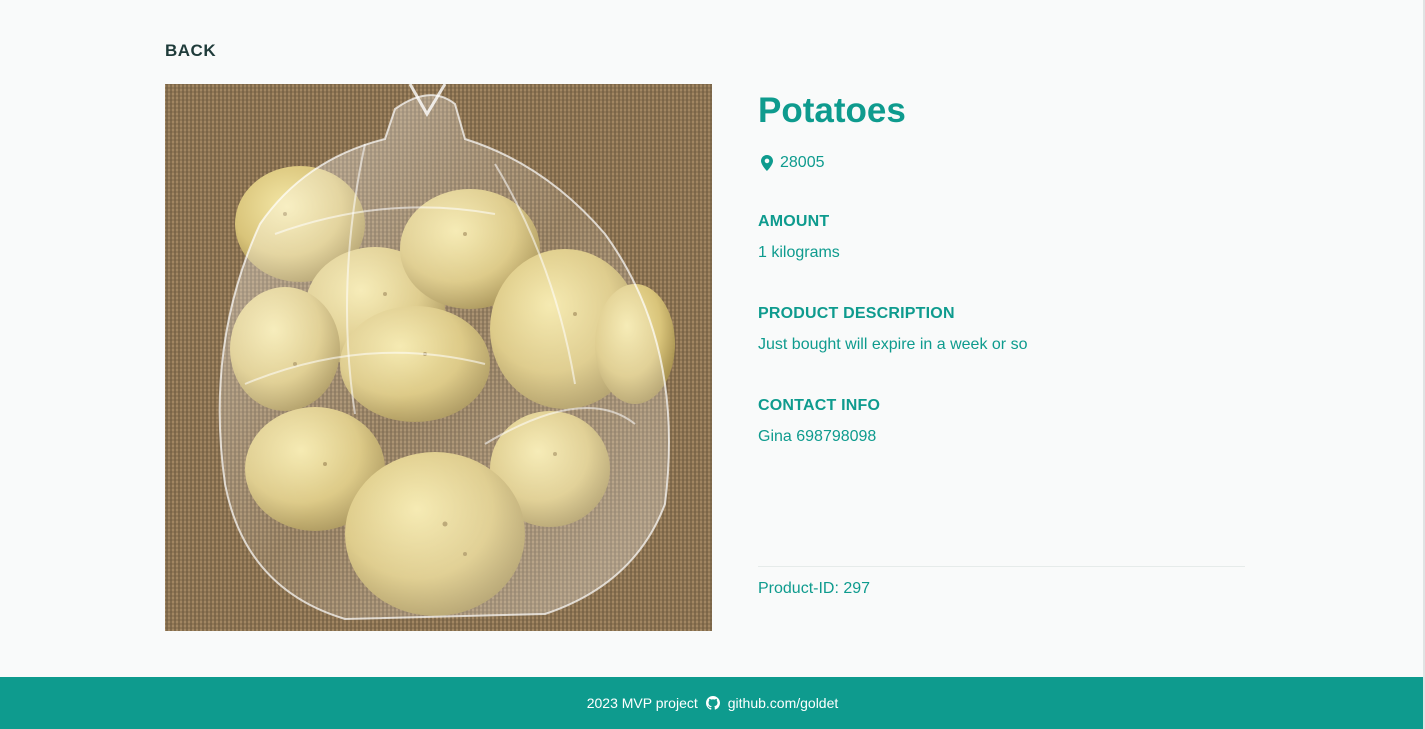  I want to click on back-link: BACK, so click(190, 51).